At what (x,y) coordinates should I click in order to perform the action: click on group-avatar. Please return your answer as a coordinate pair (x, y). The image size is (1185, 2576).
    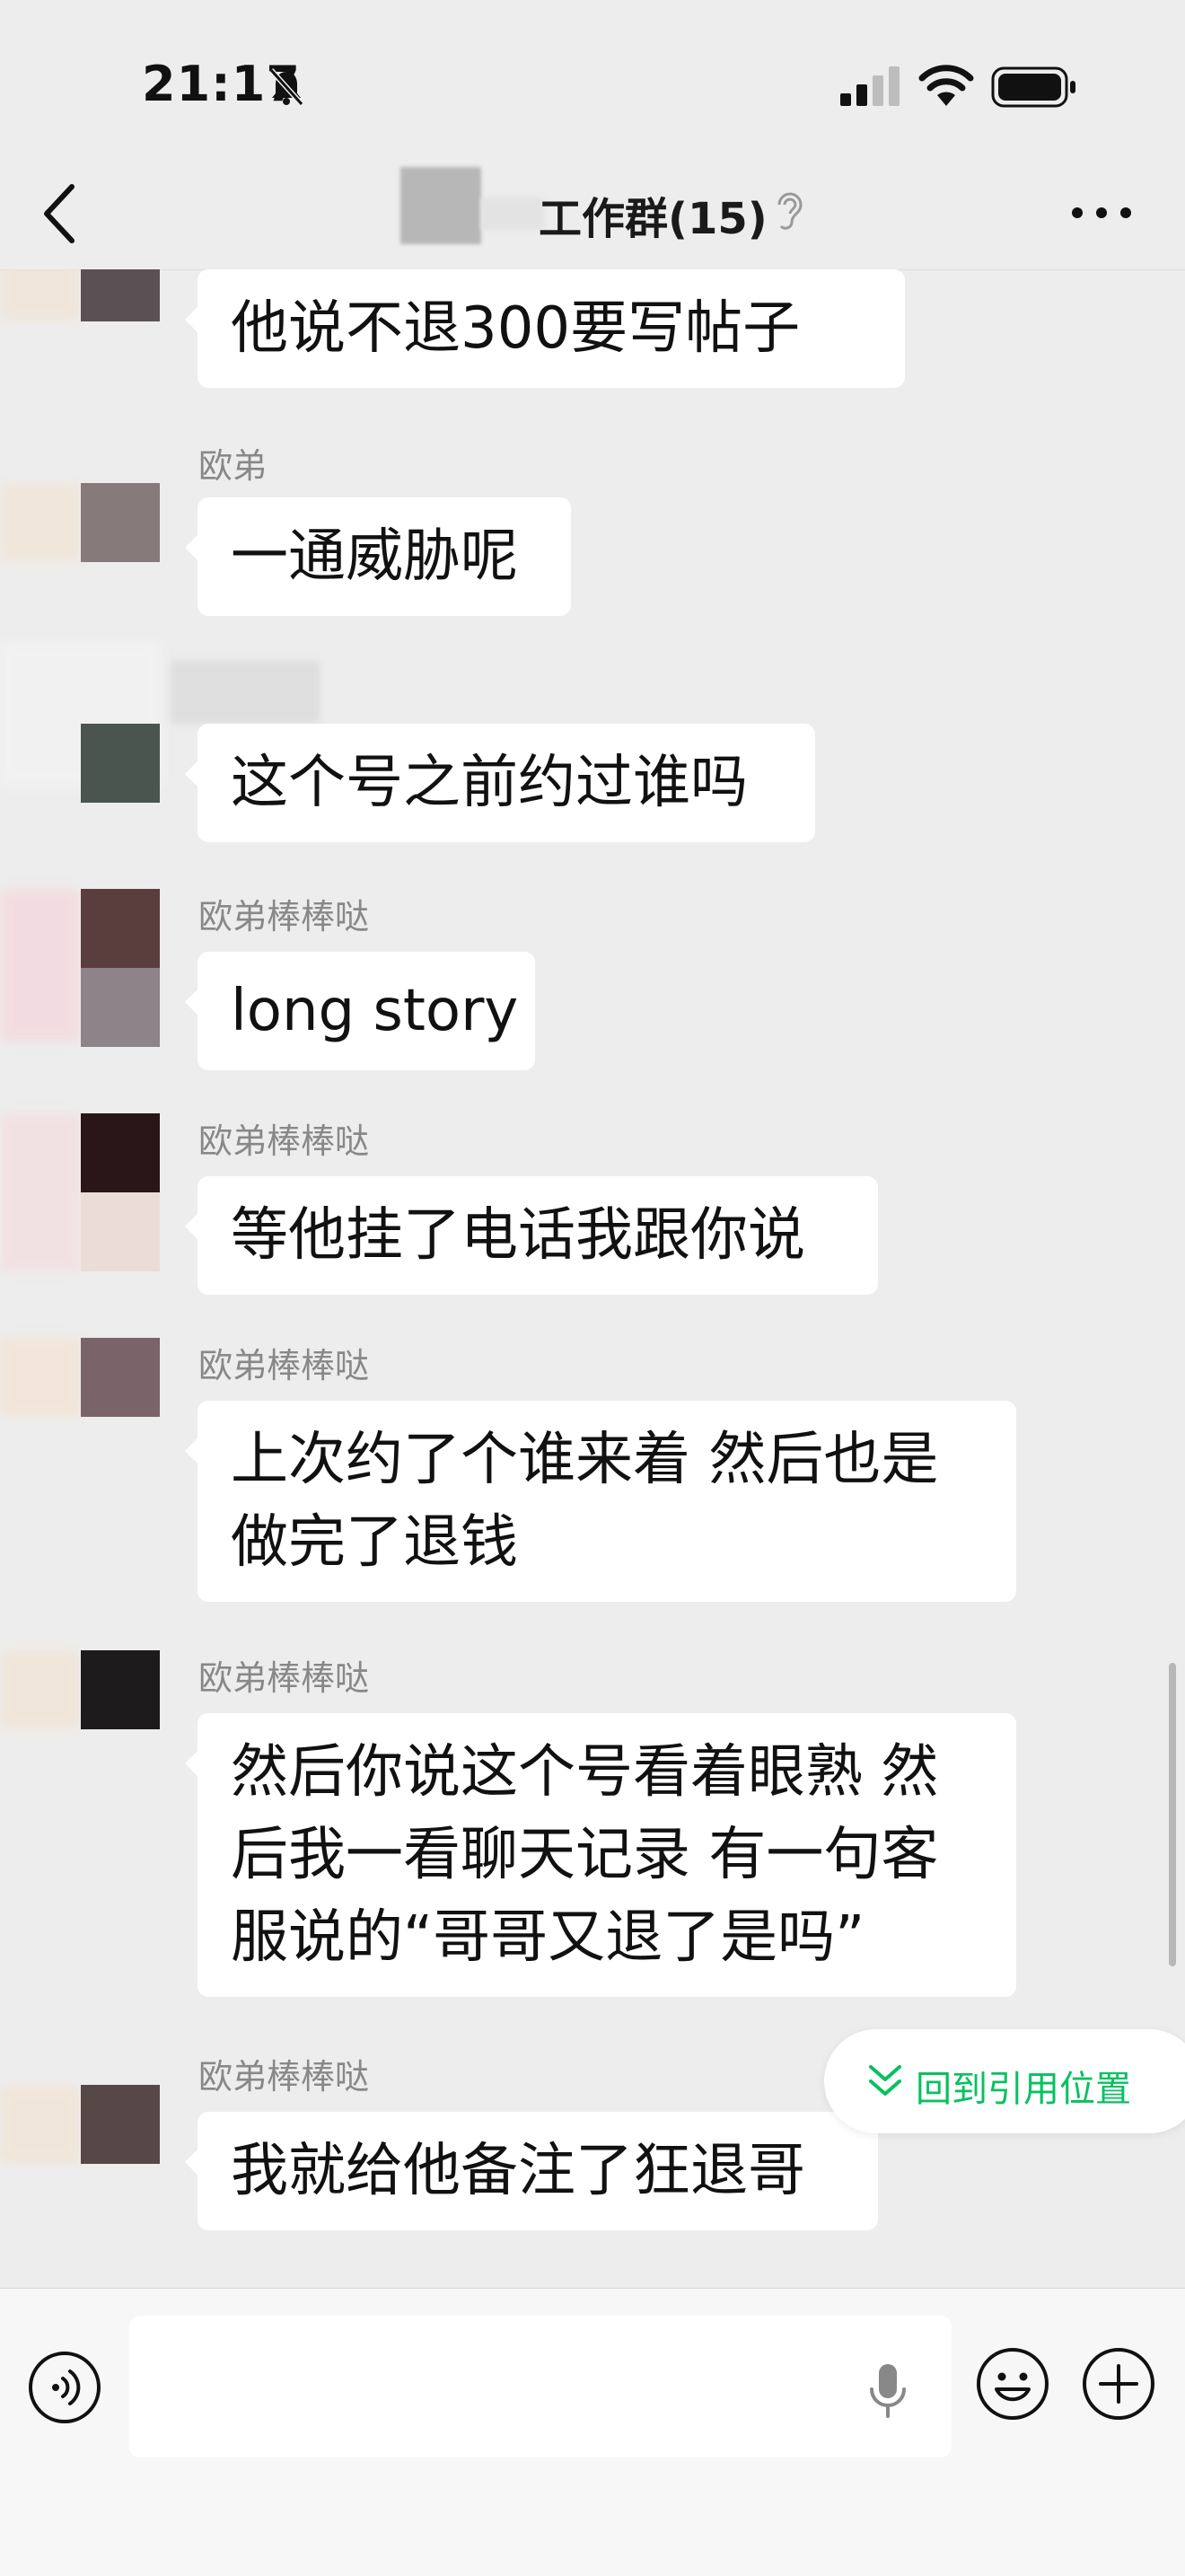
    Looking at the image, I should click on (440, 206).